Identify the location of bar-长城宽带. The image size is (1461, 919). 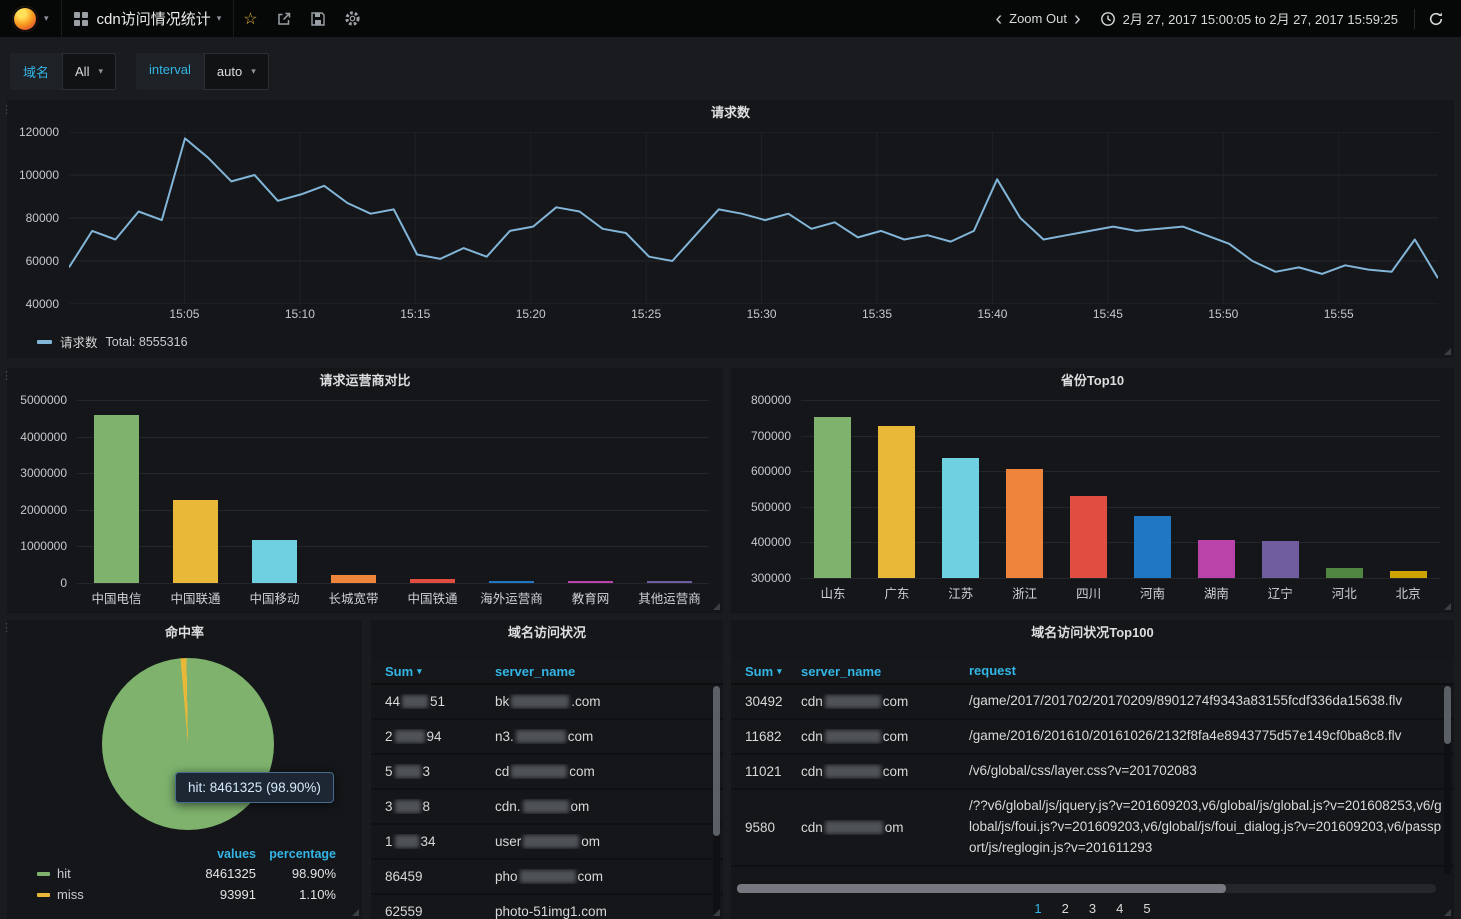
(353, 578).